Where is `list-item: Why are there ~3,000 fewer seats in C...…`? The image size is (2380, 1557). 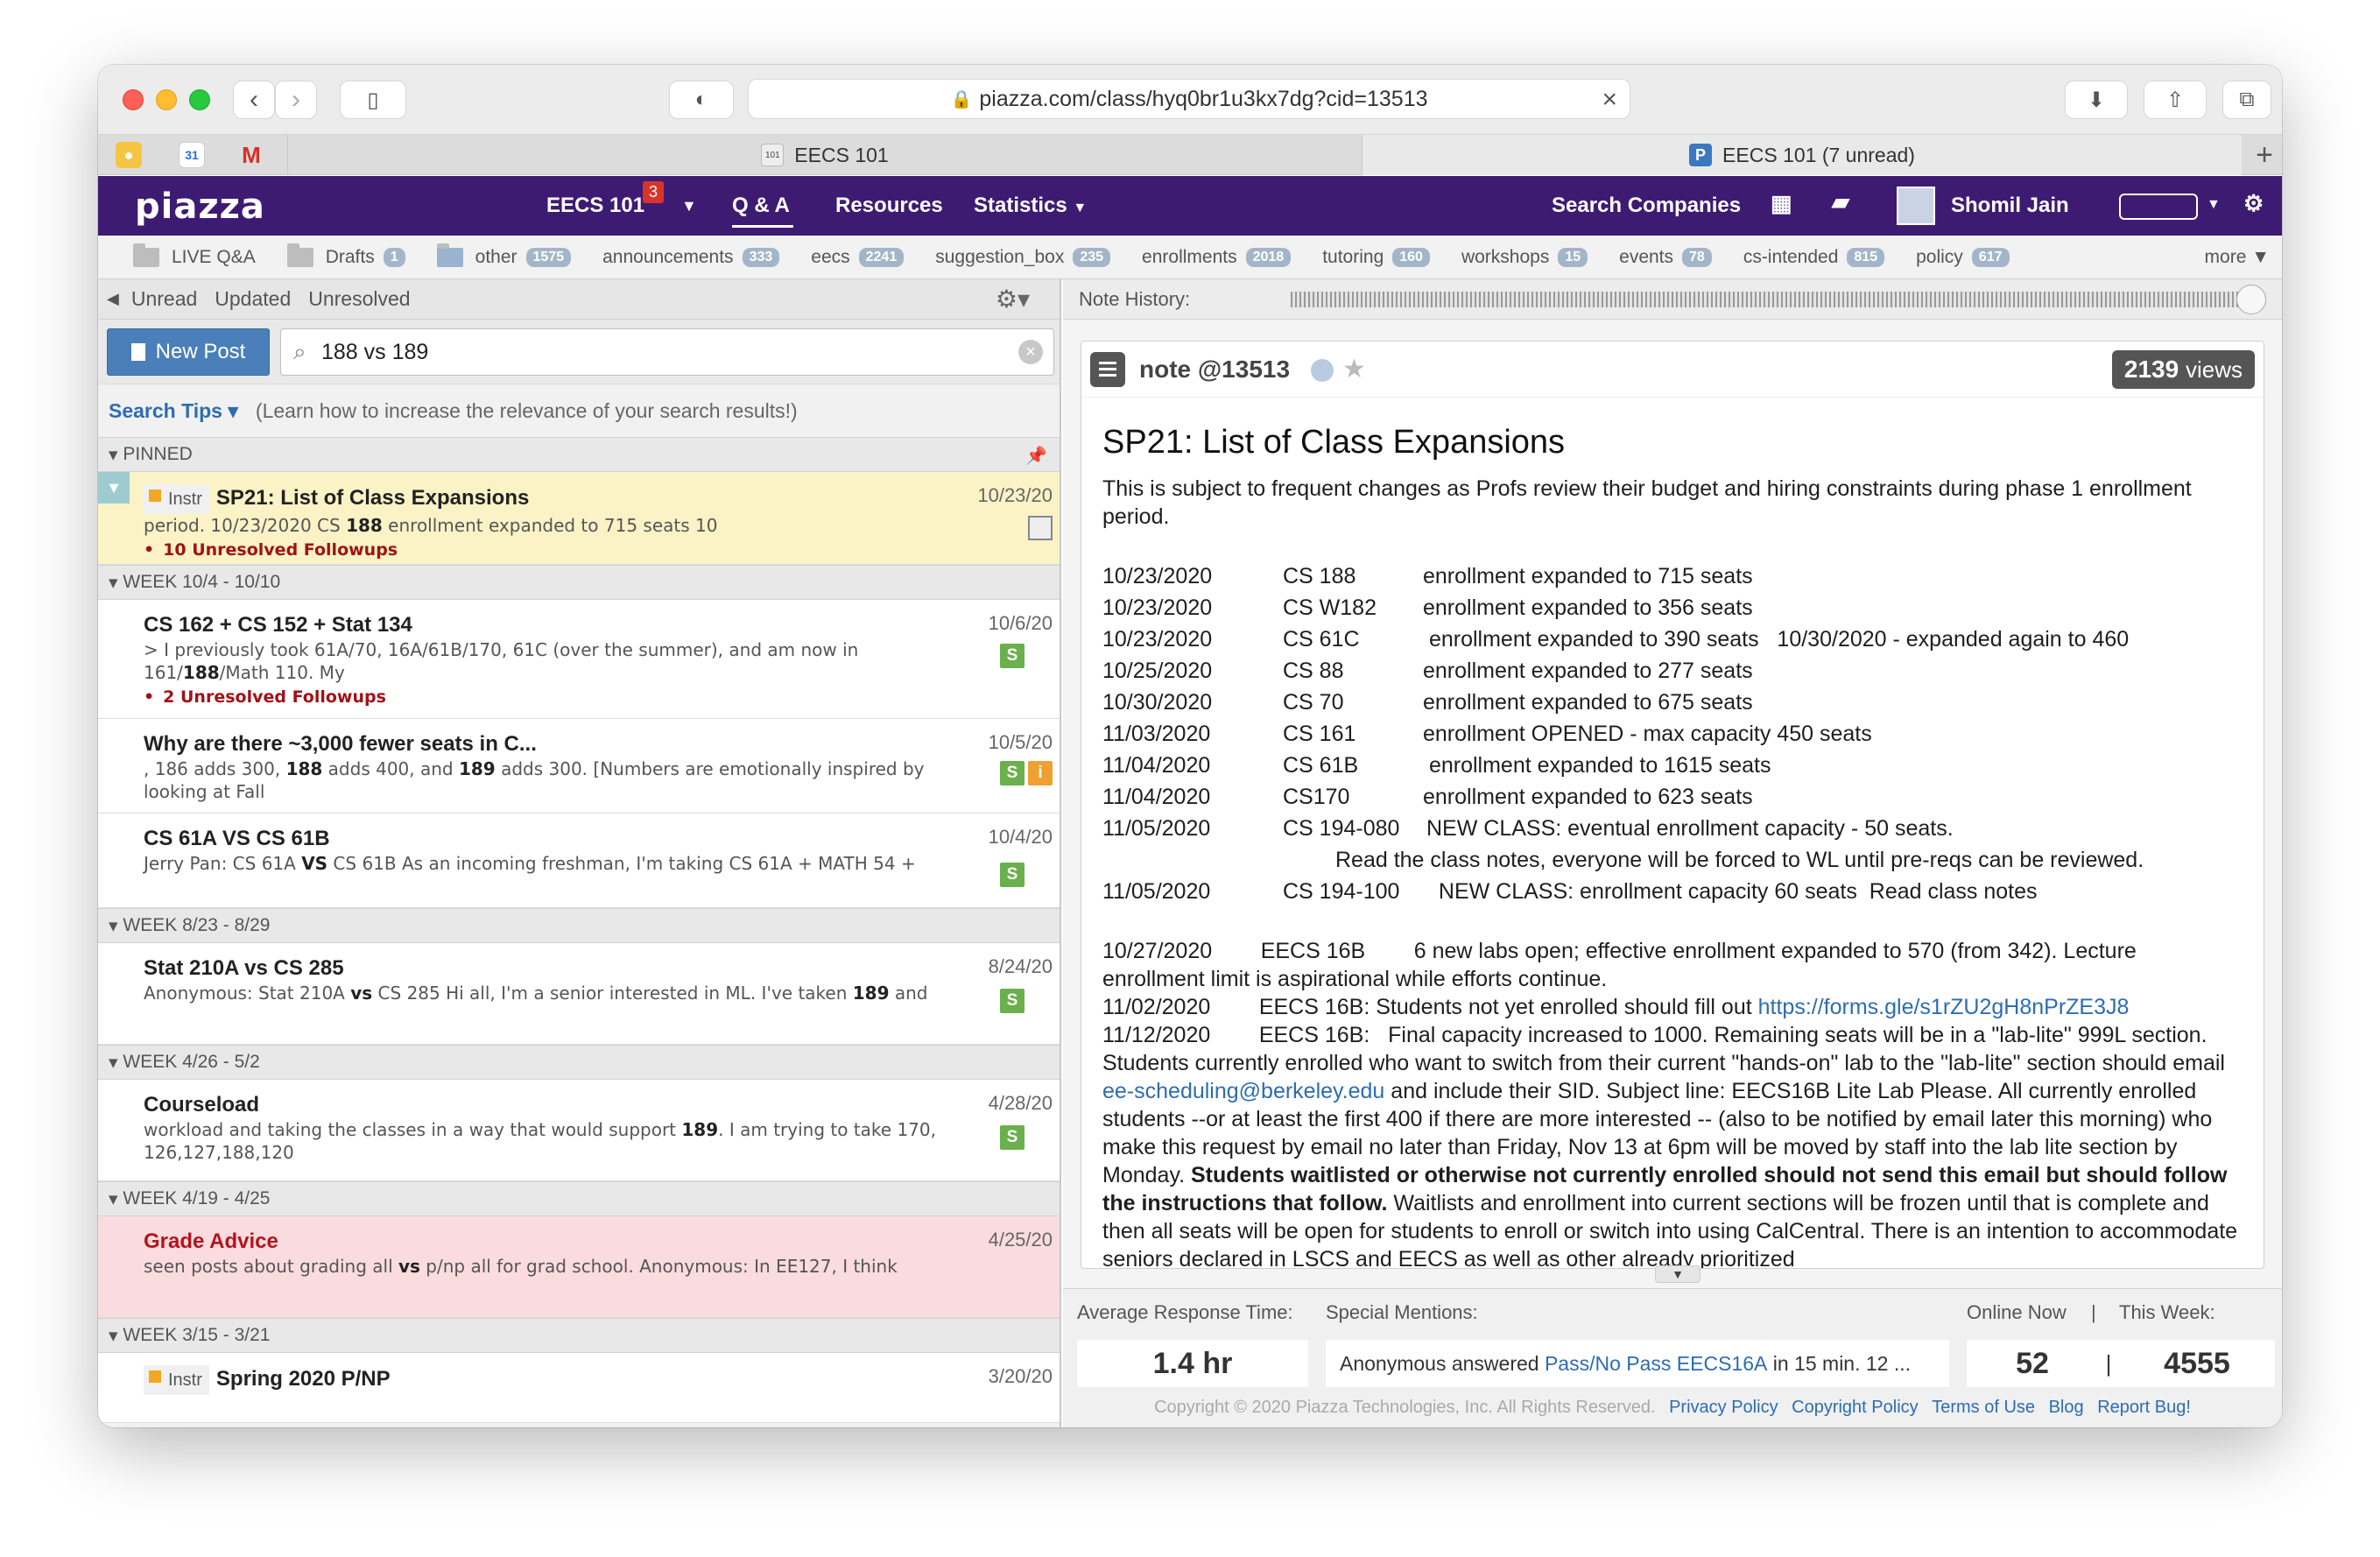 list-item: Why are there ~3,000 fewer seats in C...… is located at coordinates (579, 766).